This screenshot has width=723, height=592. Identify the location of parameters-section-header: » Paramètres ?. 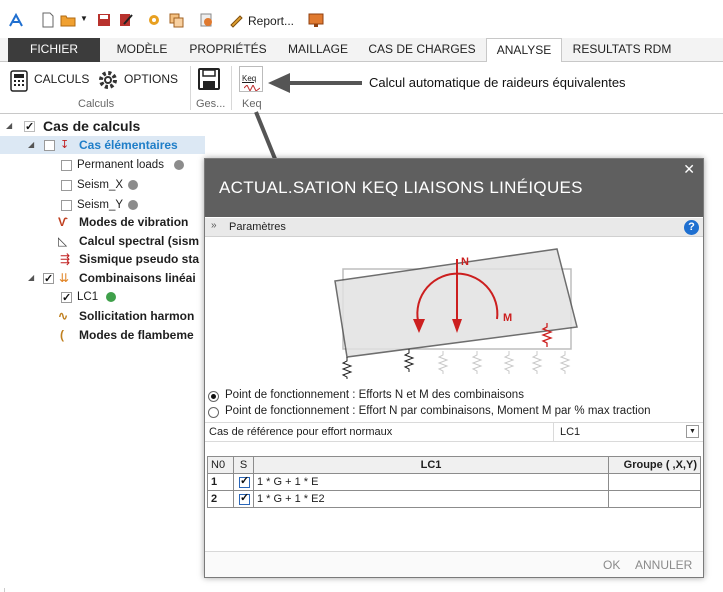
(454, 227).